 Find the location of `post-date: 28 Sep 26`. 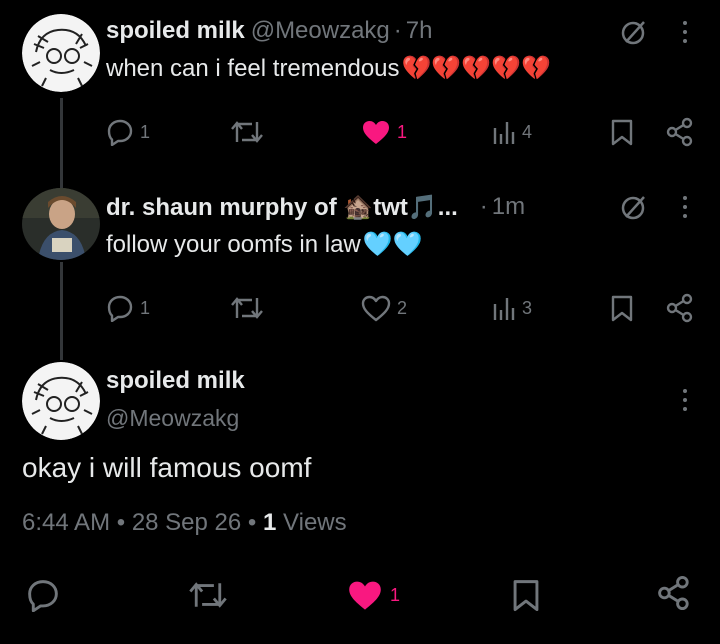

post-date: 28 Sep 26 is located at coordinates (186, 522).